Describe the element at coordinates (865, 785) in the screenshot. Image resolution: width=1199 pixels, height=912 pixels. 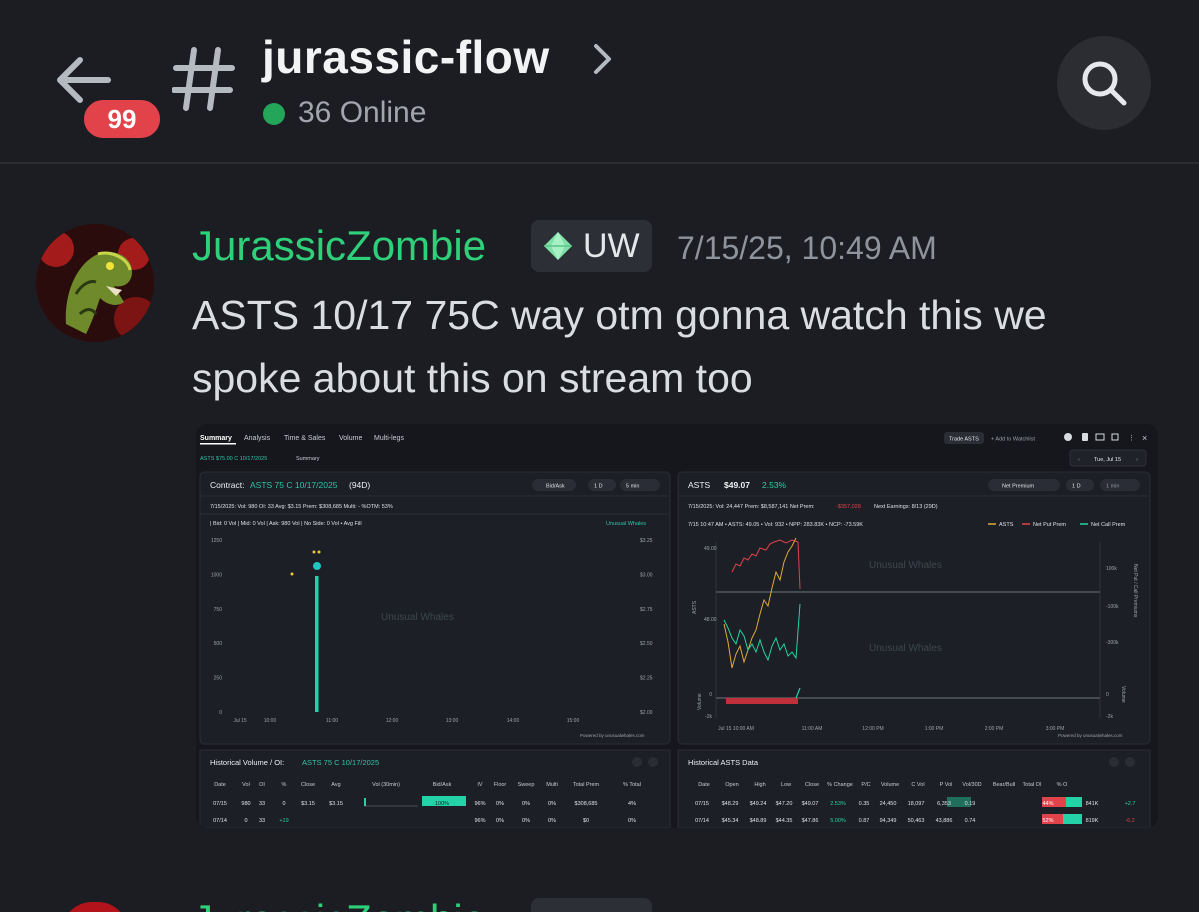
I see `column-header: P/C` at that location.